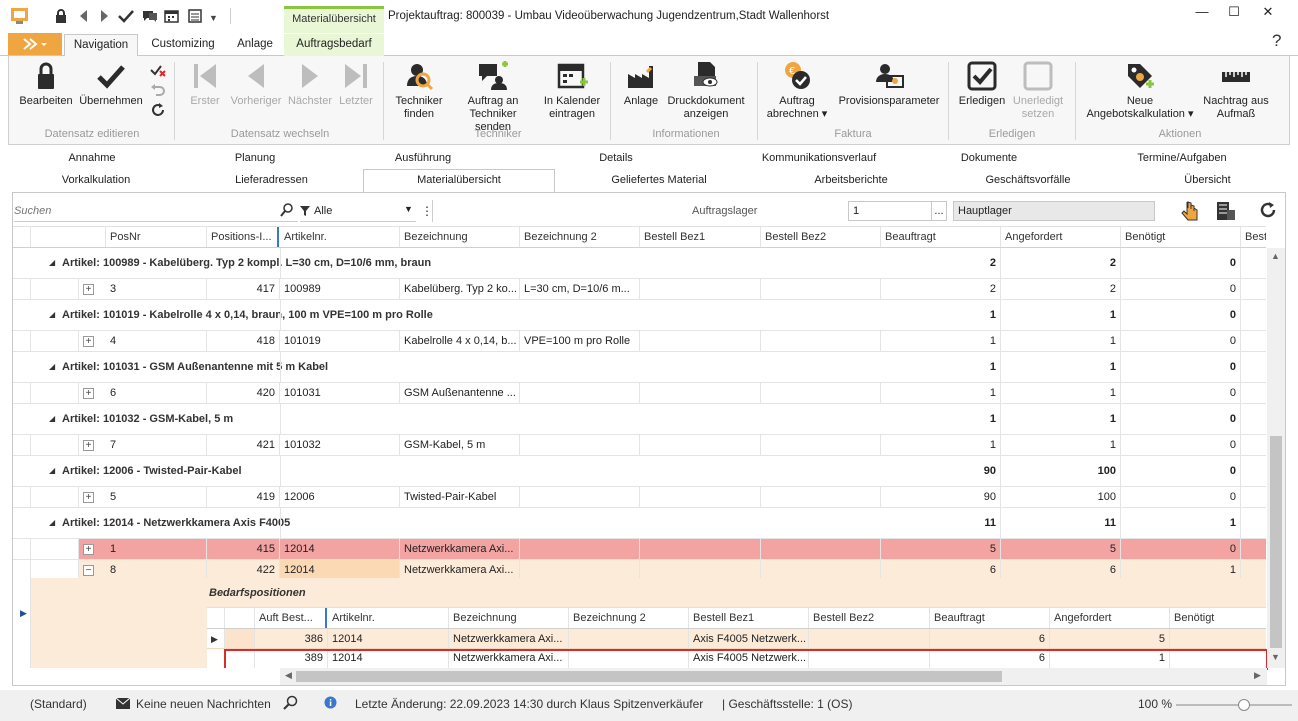 The height and width of the screenshot is (721, 1298). What do you see at coordinates (706, 90) in the screenshot?
I see `druckdokument-anzeigen-button: Druckdokument anzeigen` at bounding box center [706, 90].